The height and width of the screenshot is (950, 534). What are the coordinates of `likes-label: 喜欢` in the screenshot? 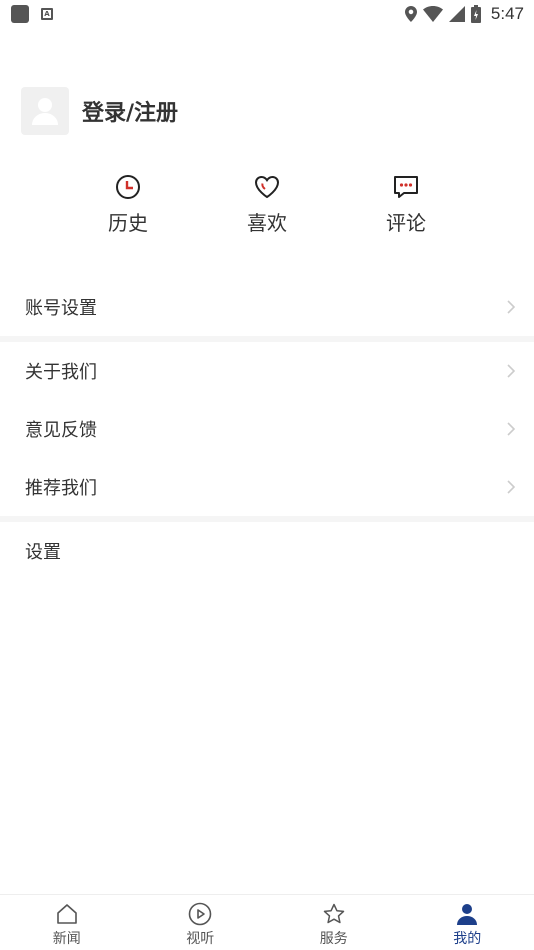 It's located at (267, 223).